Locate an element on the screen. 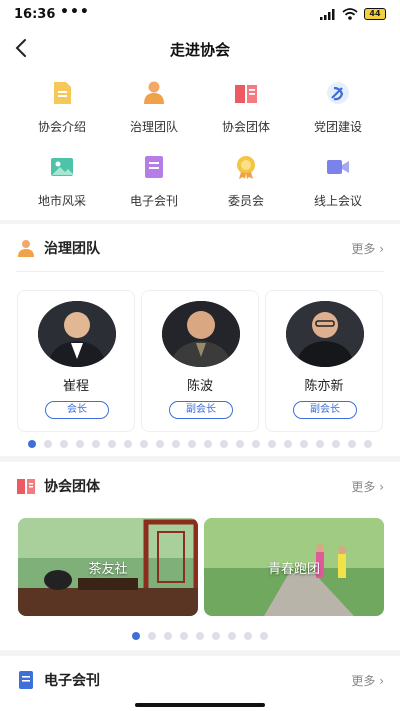 The height and width of the screenshot is (711, 400). menu-label: 党团建设 is located at coordinates (337, 127).